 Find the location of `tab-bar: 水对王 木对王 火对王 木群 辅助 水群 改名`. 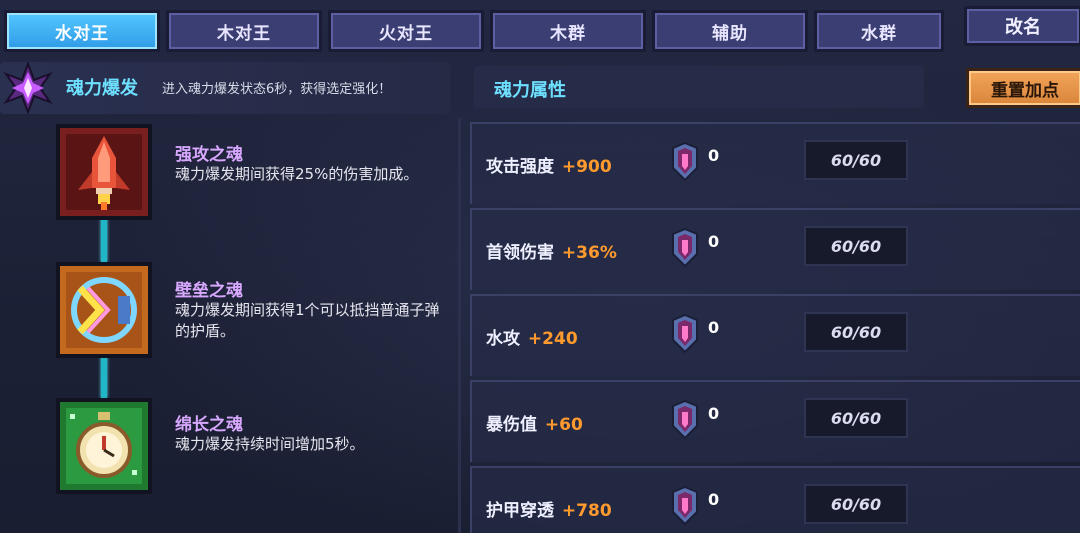

tab-bar: 水对王 木对王 火对王 木群 辅助 水群 改名 is located at coordinates (540, 28).